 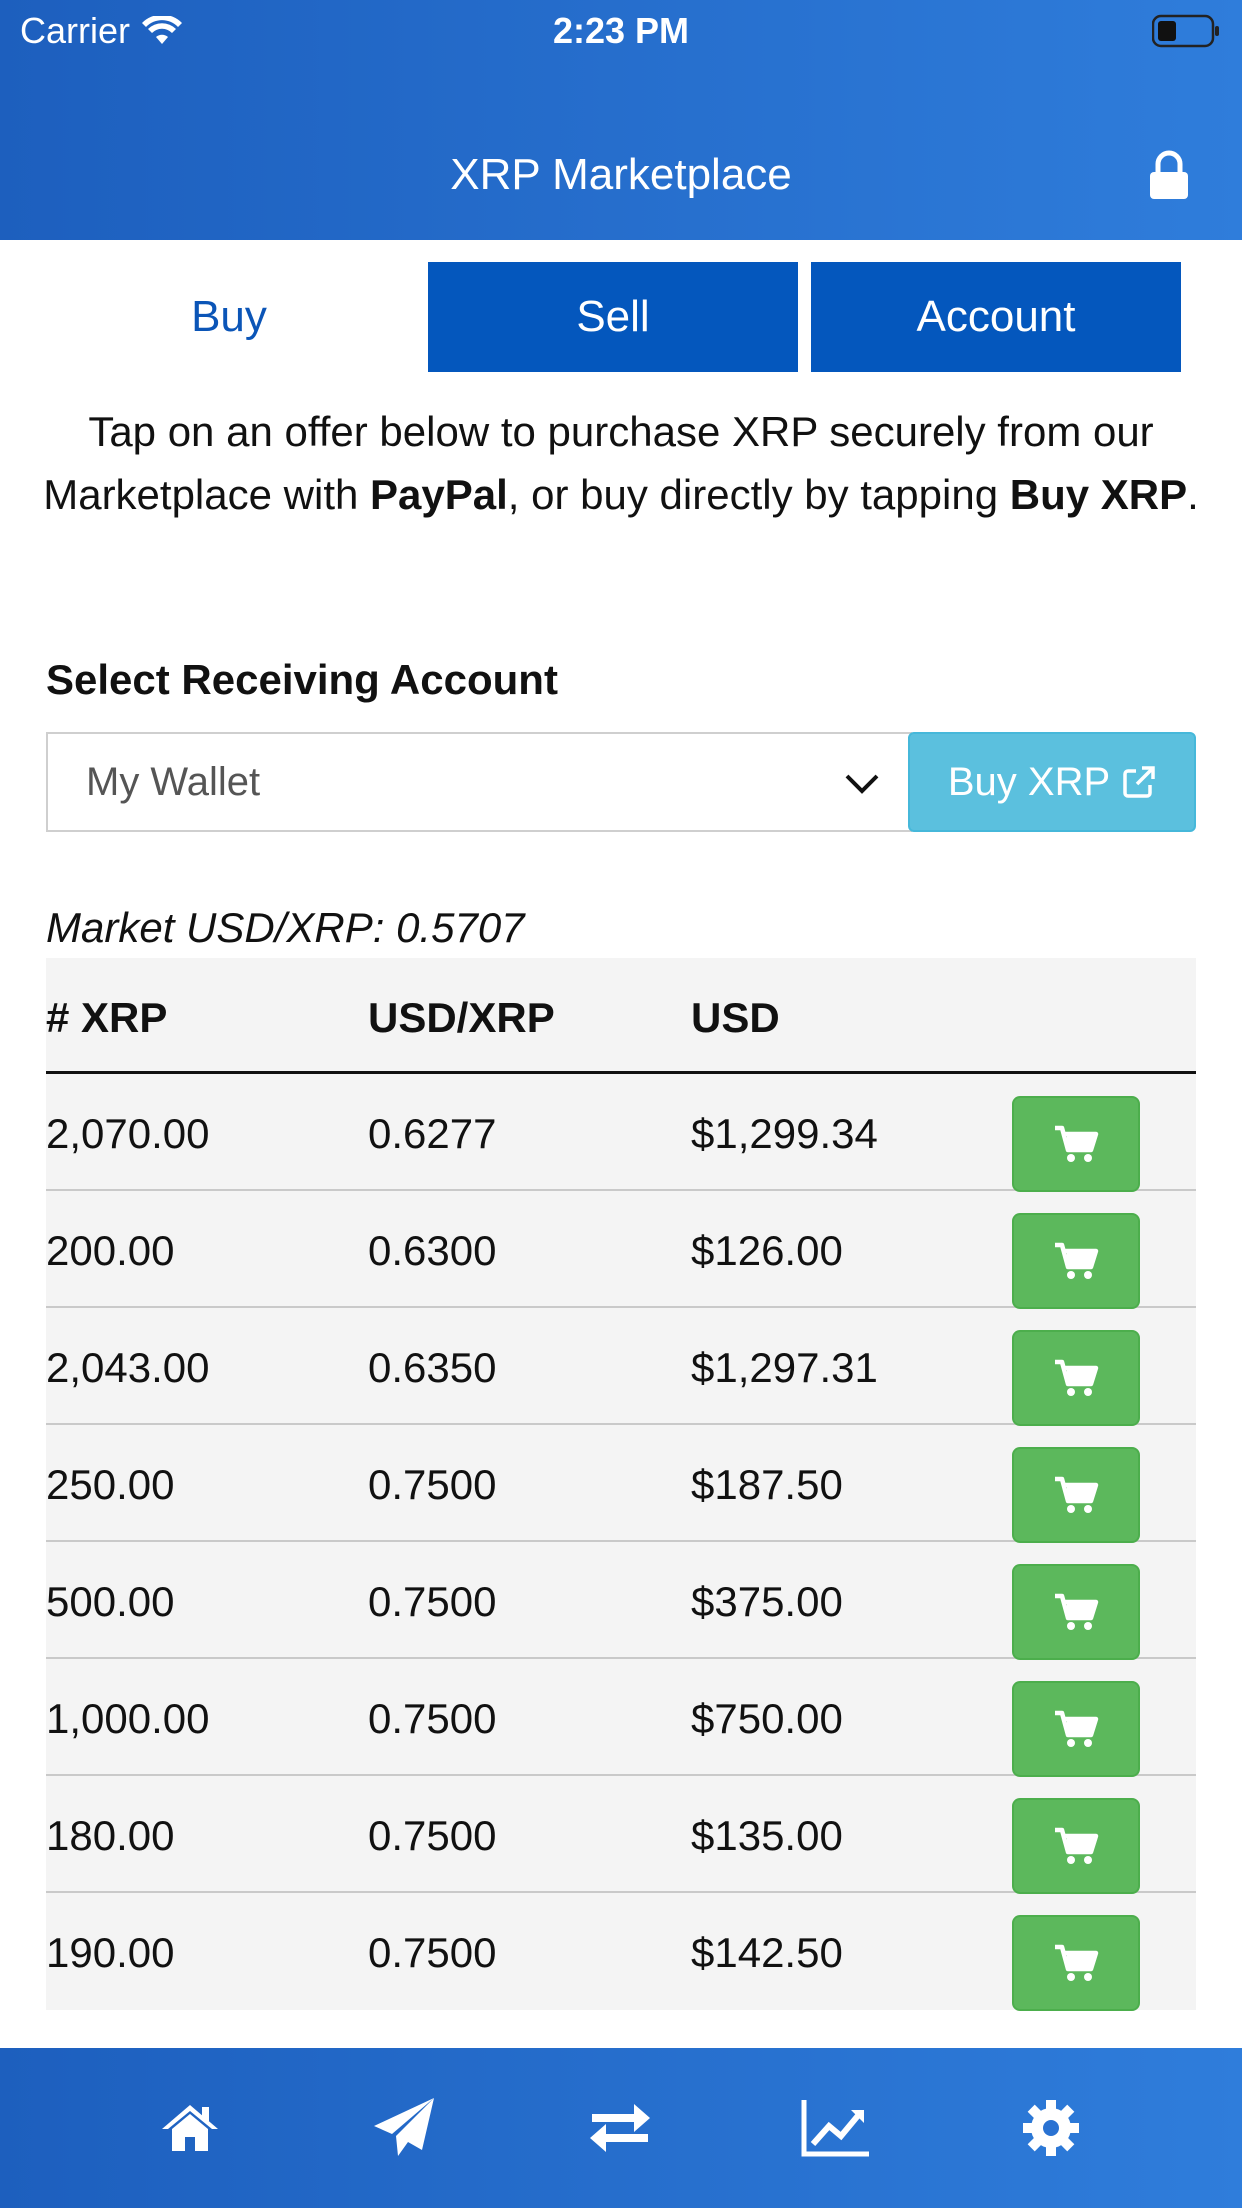 What do you see at coordinates (758, 494) in the screenshot?
I see `intro-part2: , or buy directly by tapping` at bounding box center [758, 494].